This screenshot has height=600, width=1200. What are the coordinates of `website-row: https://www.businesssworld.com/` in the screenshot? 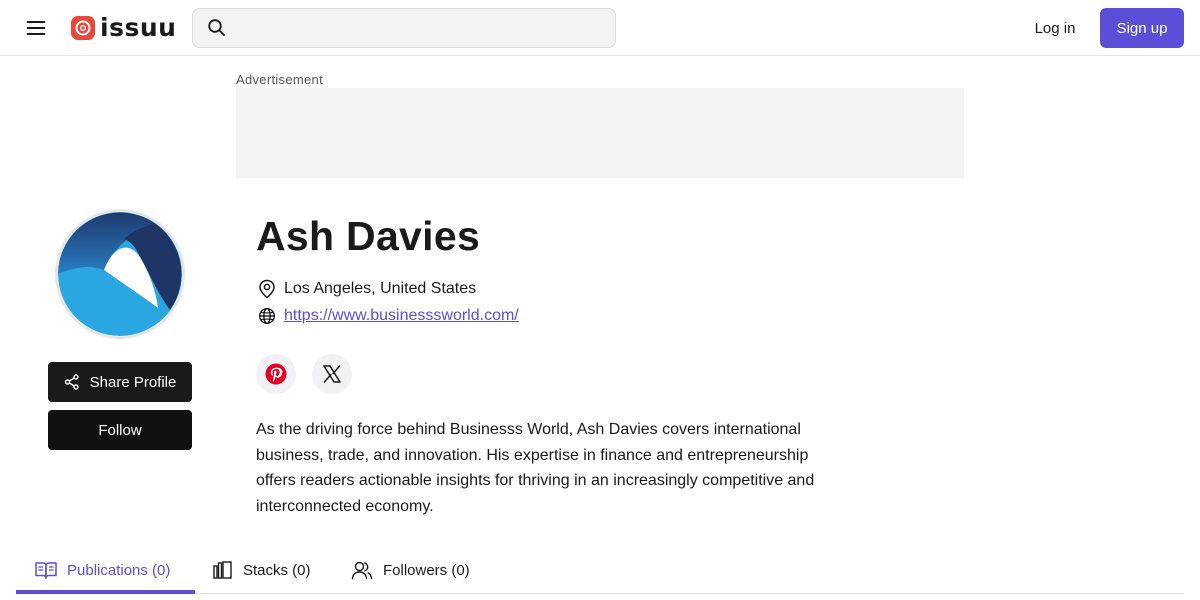 It's located at (388, 316).